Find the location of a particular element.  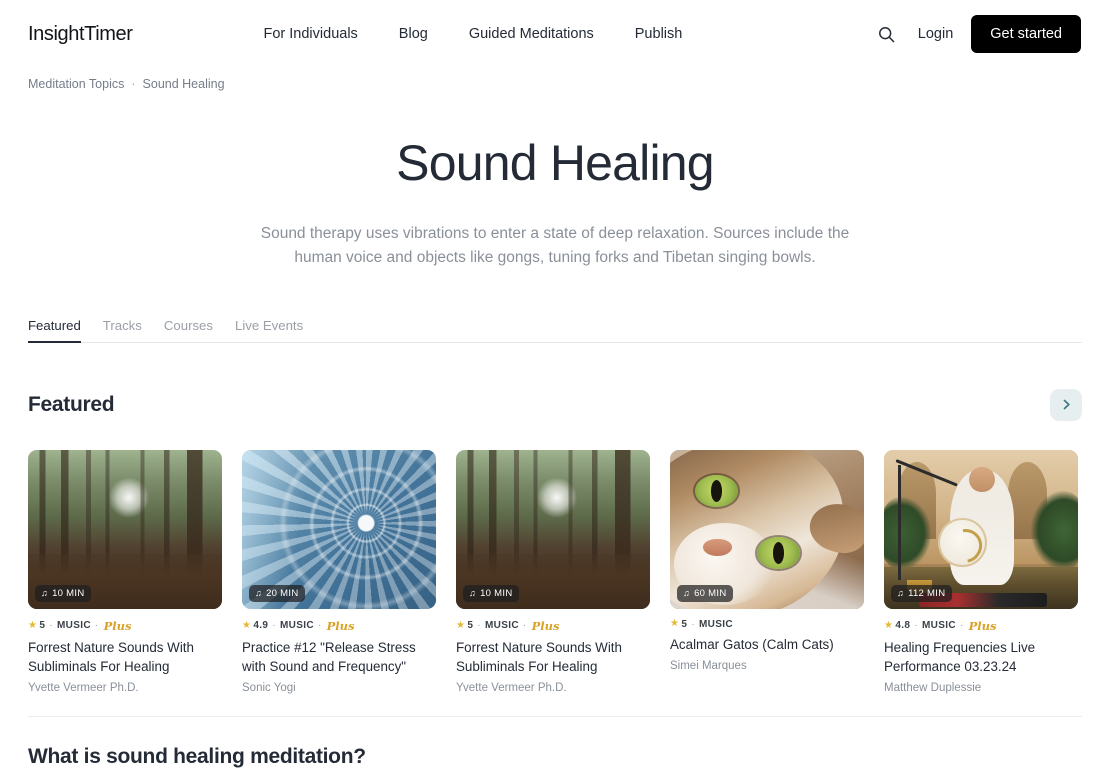

nav-item-for-individuals: For Individuals is located at coordinates (311, 34).